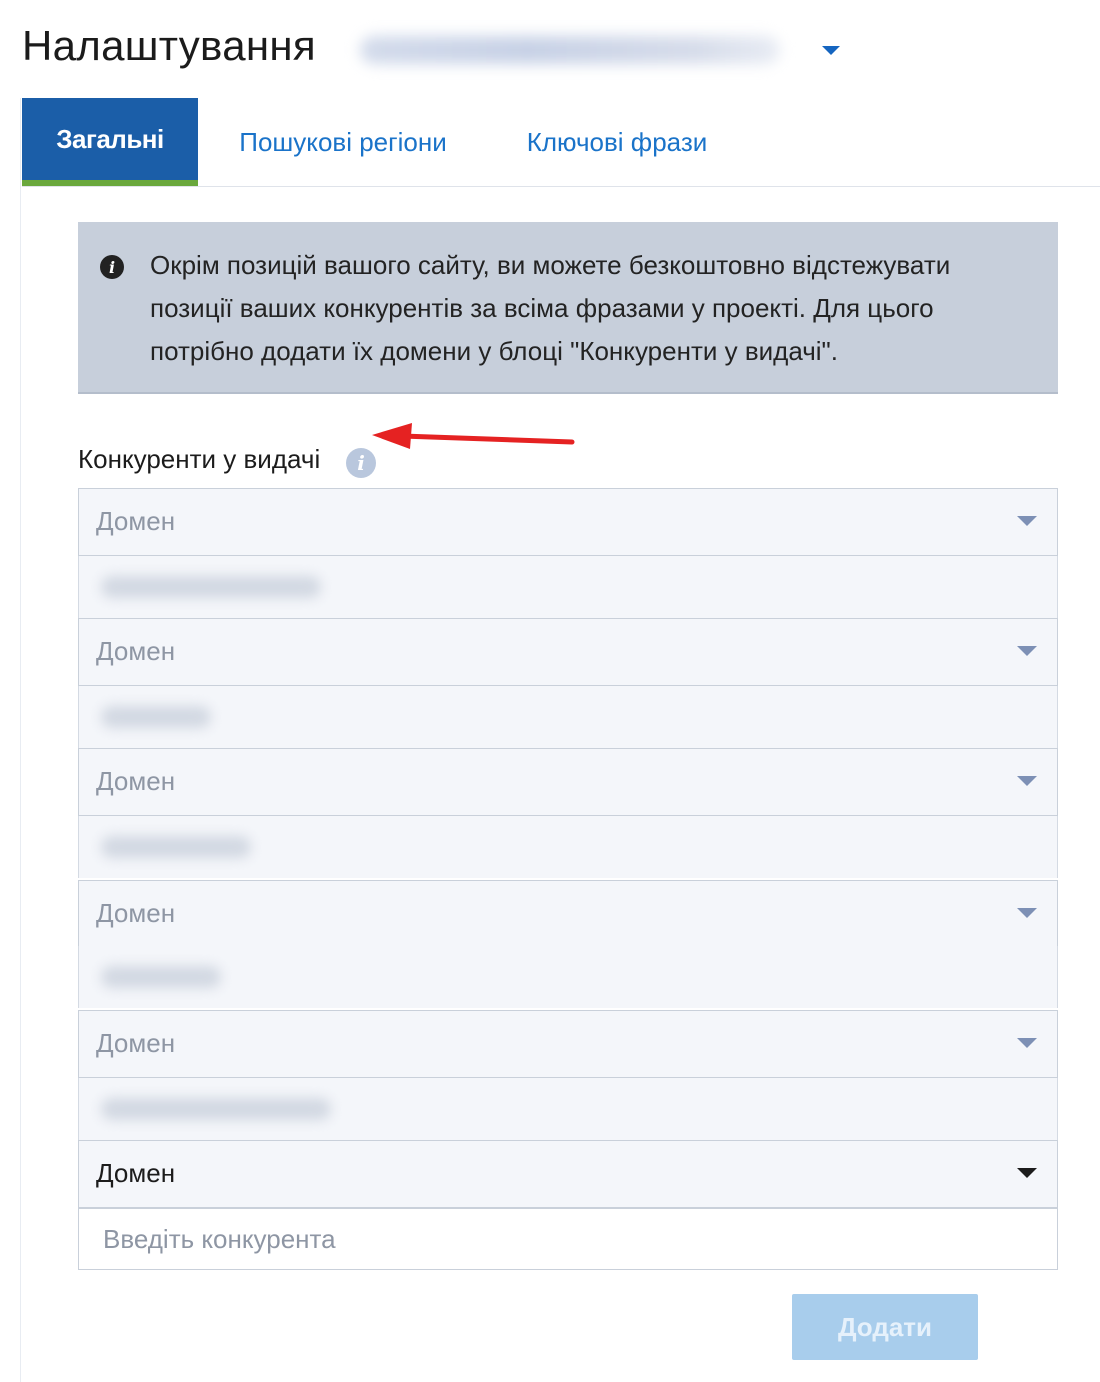 The image size is (1100, 1382). What do you see at coordinates (199, 459) in the screenshot?
I see `competitors-label: Конкуренти у видачі` at bounding box center [199, 459].